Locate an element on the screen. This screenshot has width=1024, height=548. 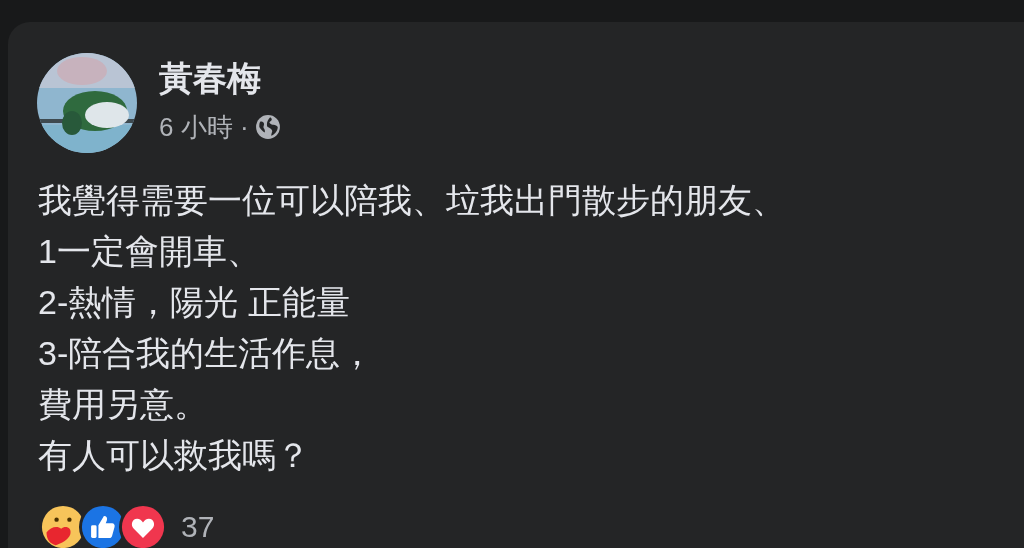
heart-icon is located at coordinates (143, 526).